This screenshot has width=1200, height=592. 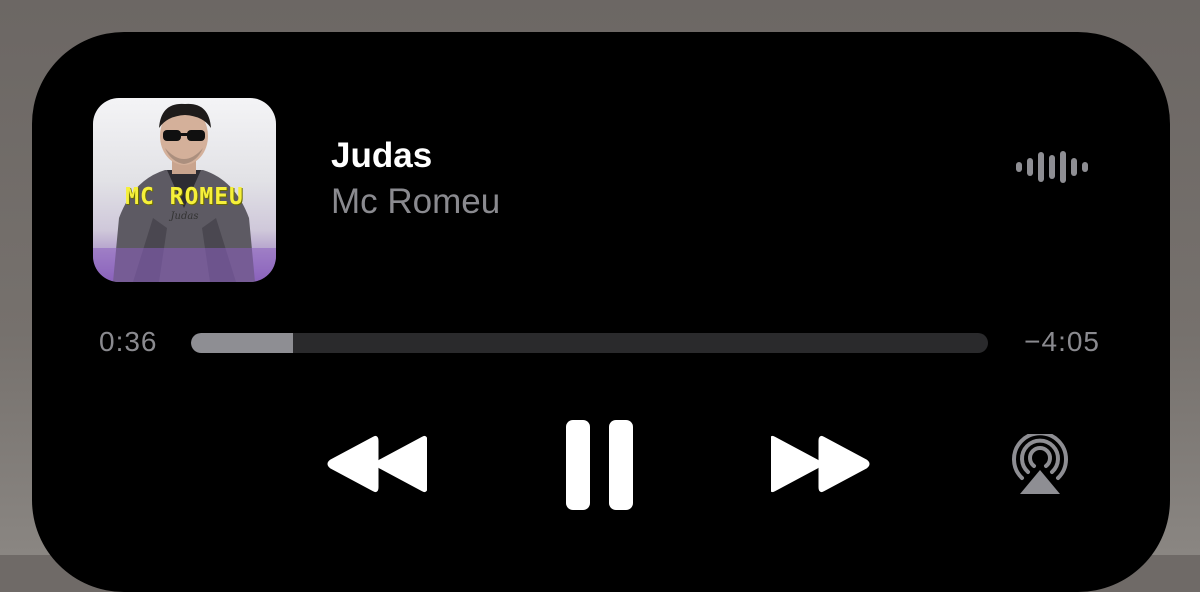 I want to click on airplay-icon, so click(x=1040, y=462).